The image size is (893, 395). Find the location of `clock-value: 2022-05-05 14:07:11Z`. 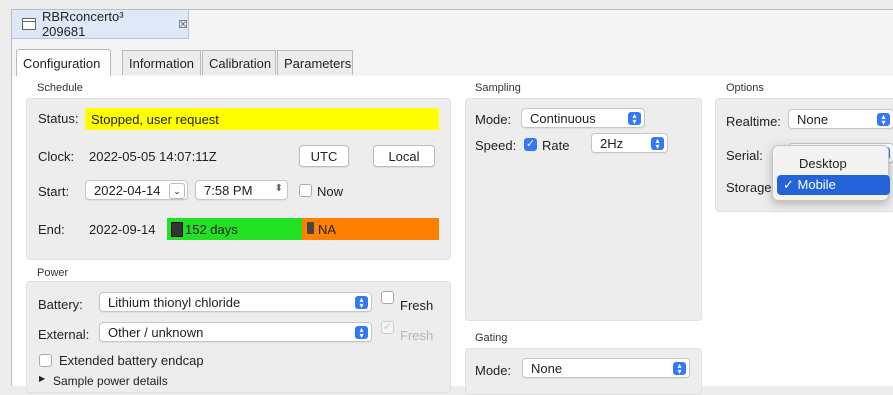

clock-value: 2022-05-05 14:07:11Z is located at coordinates (153, 156).